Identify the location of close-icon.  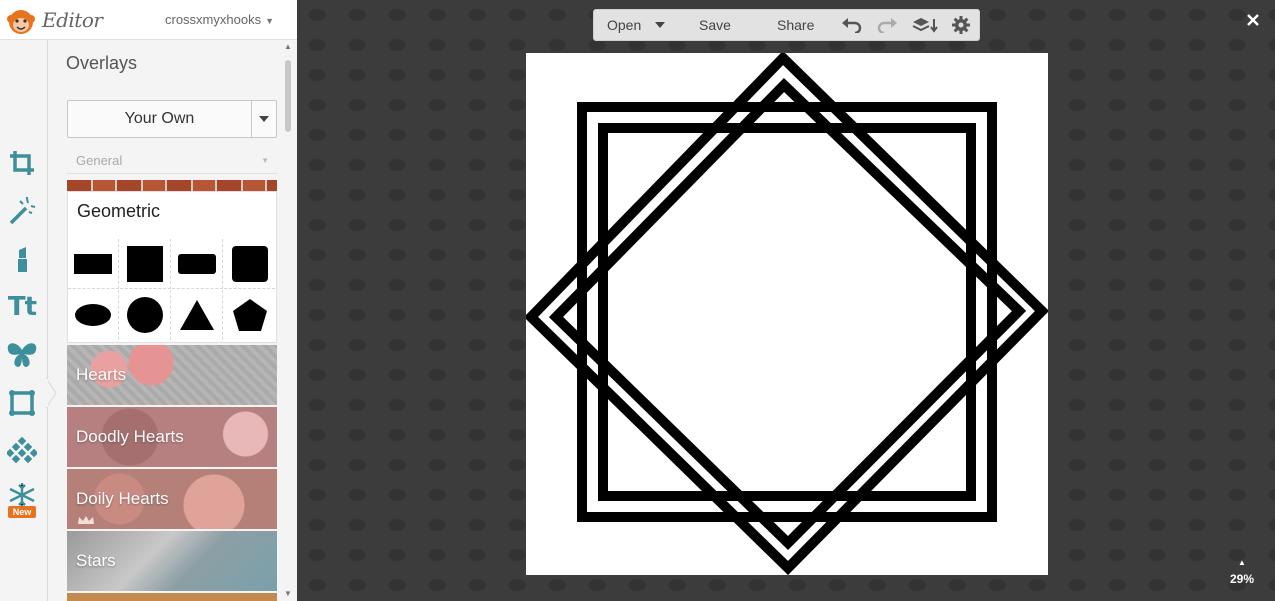
(1253, 20).